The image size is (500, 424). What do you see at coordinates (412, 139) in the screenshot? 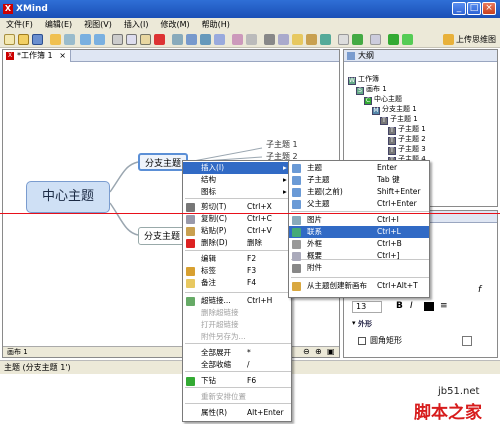
I see `outline-item-label: 子主题 2` at bounding box center [412, 139].